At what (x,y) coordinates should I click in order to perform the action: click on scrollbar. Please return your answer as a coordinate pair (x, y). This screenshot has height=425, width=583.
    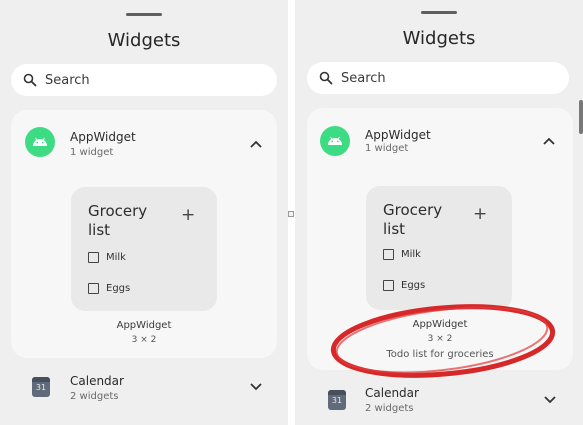
    Looking at the image, I should click on (581, 117).